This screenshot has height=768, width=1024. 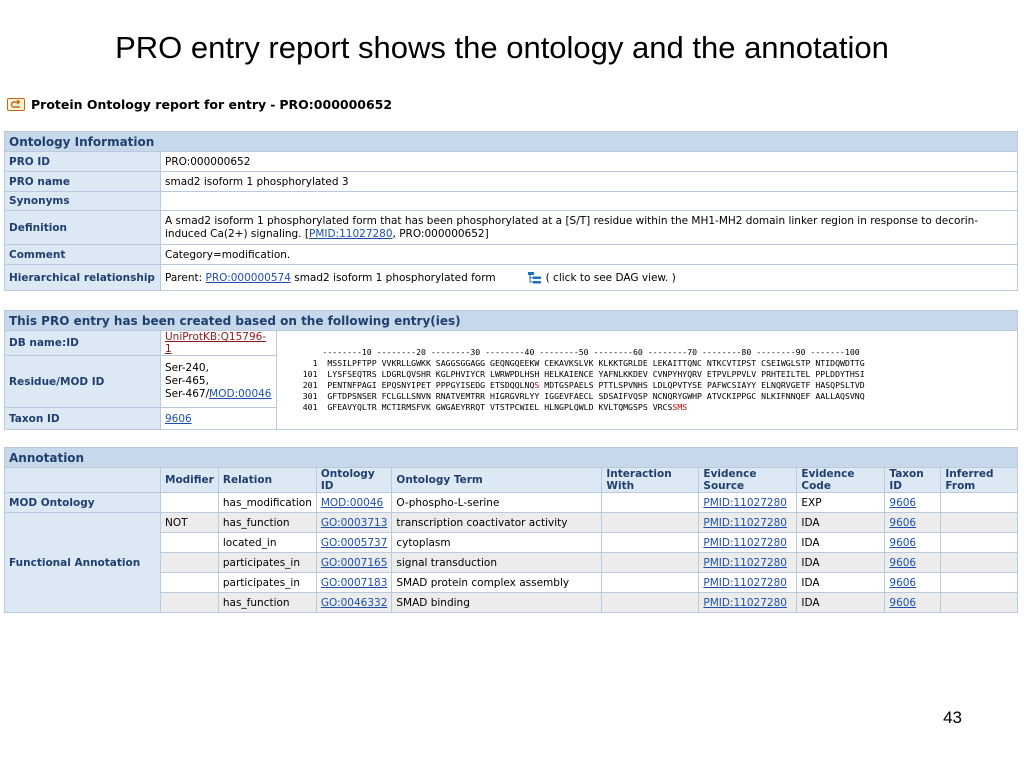 I want to click on db-value-cell: UniProtKB:Q15796-1, so click(x=218, y=343).